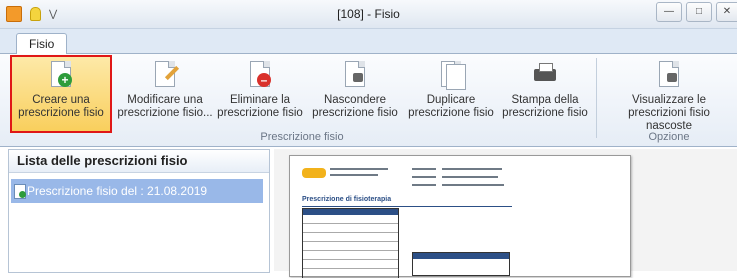 Image resolution: width=737 pixels, height=278 pixels. I want to click on show-hidden-label-1: Visualizzare le, so click(669, 100).